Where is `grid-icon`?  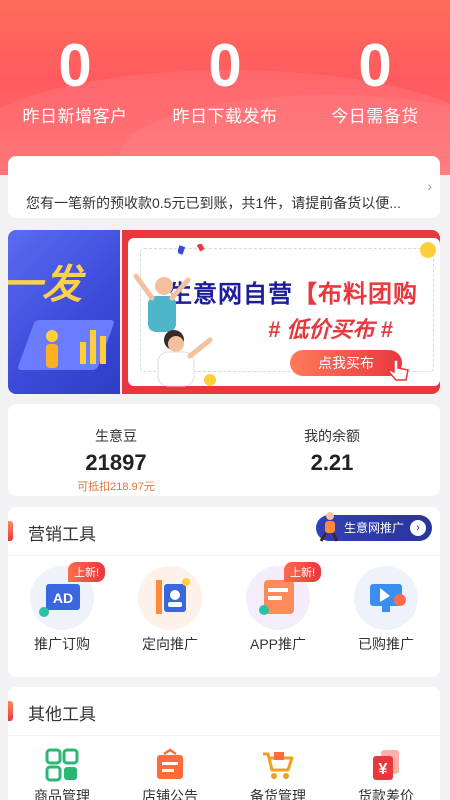 grid-icon is located at coordinates (62, 765).